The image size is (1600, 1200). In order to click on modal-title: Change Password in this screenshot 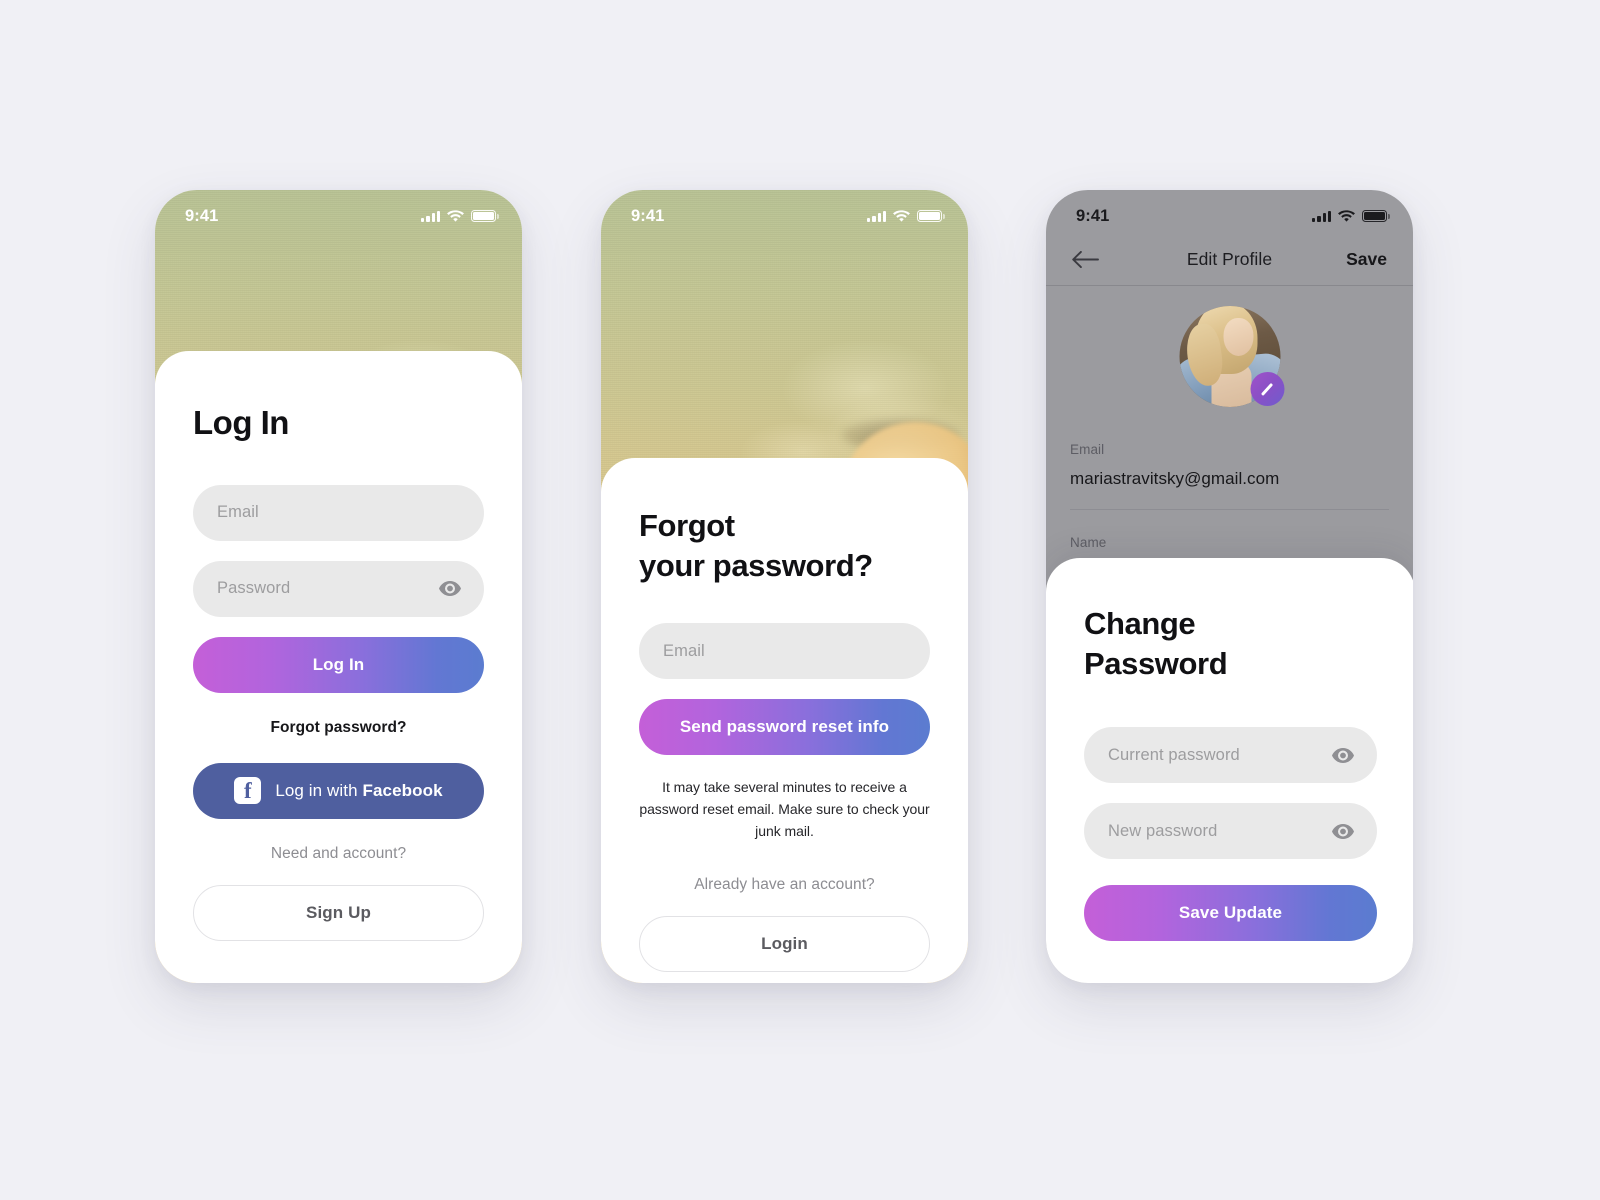, I will do `click(1230, 620)`.